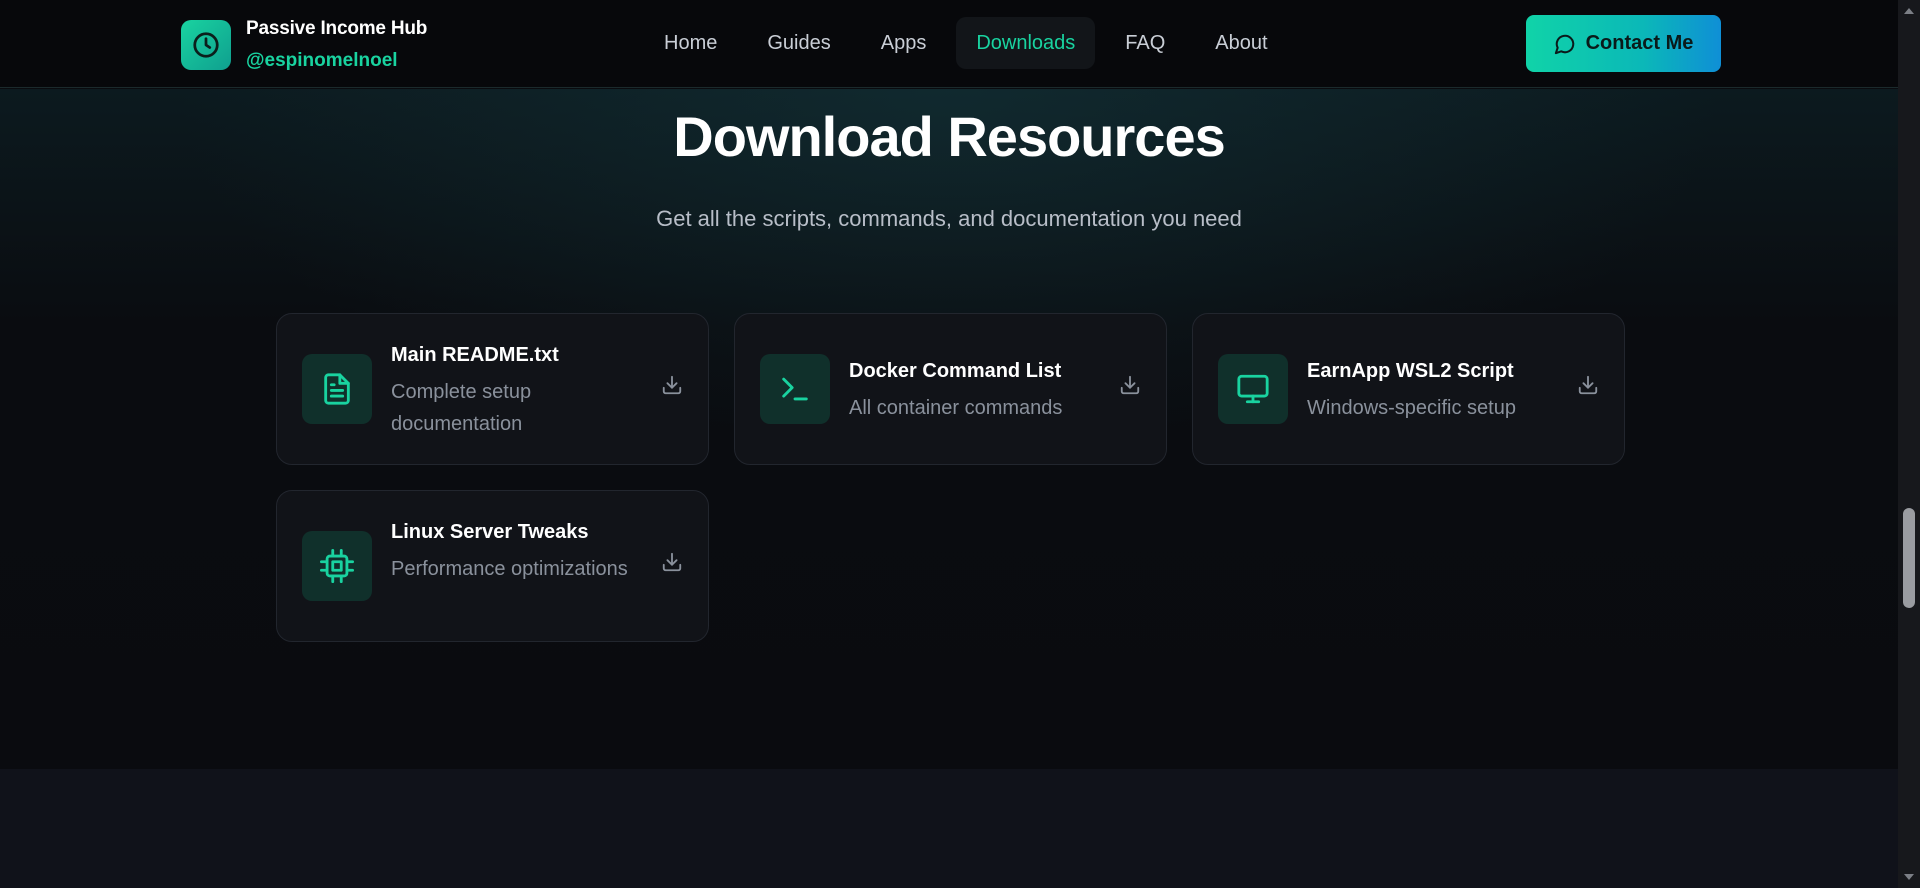  What do you see at coordinates (1253, 389) in the screenshot?
I see `monitor-icon` at bounding box center [1253, 389].